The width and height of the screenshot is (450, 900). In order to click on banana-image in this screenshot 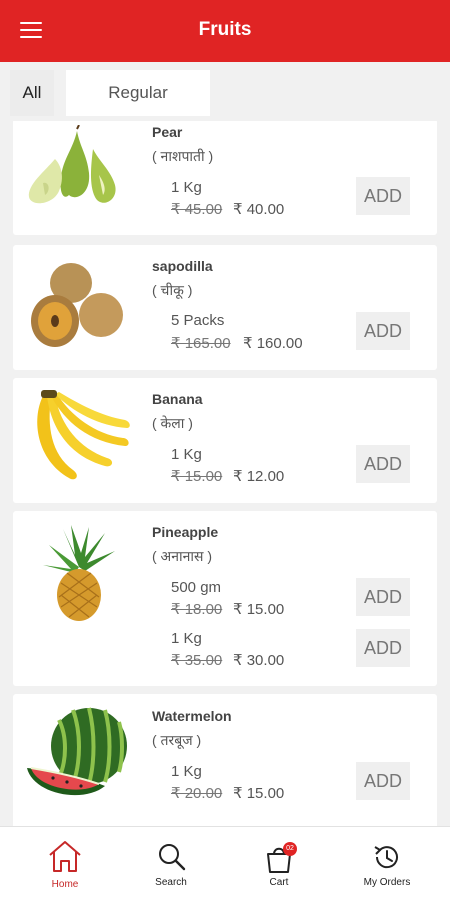, I will do `click(83, 435)`.